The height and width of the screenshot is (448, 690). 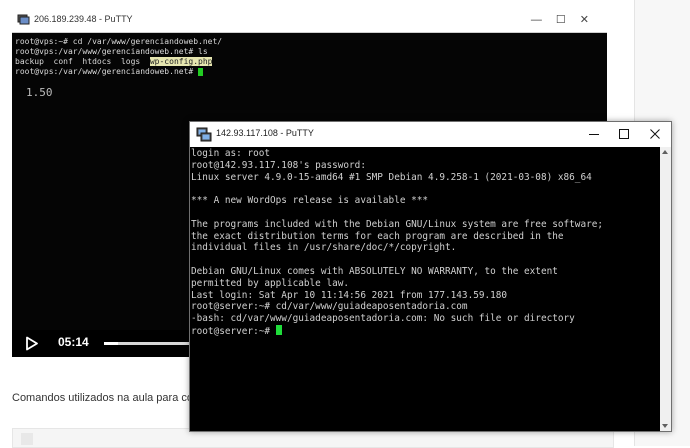 I want to click on terminal-line: root@142.93.117.108's password:, so click(x=278, y=165).